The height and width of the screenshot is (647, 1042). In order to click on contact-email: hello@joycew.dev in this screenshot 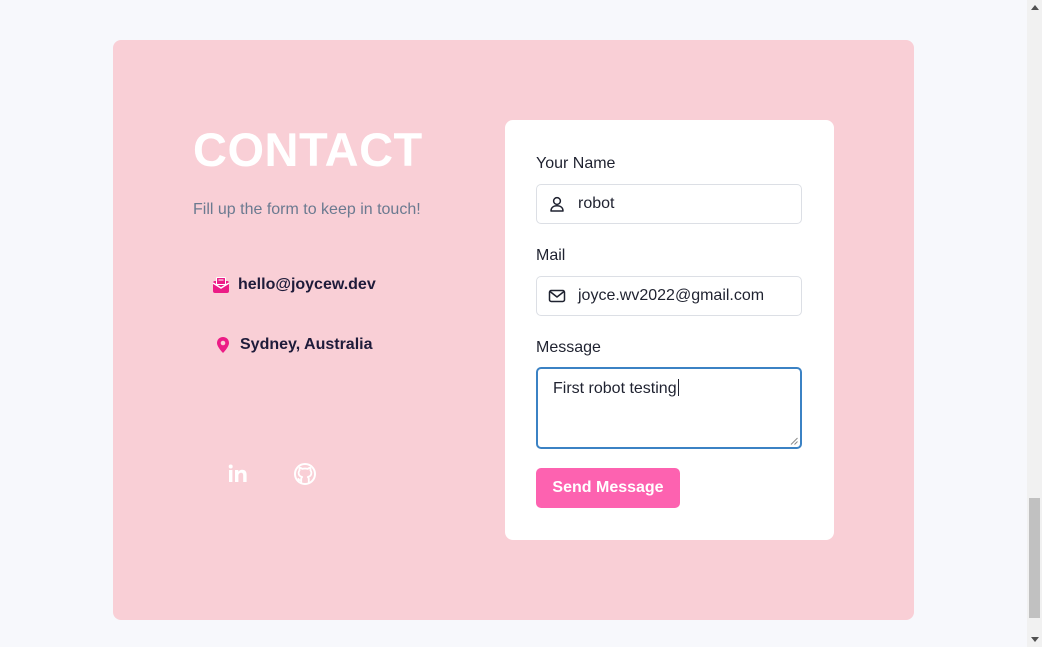, I will do `click(294, 285)`.